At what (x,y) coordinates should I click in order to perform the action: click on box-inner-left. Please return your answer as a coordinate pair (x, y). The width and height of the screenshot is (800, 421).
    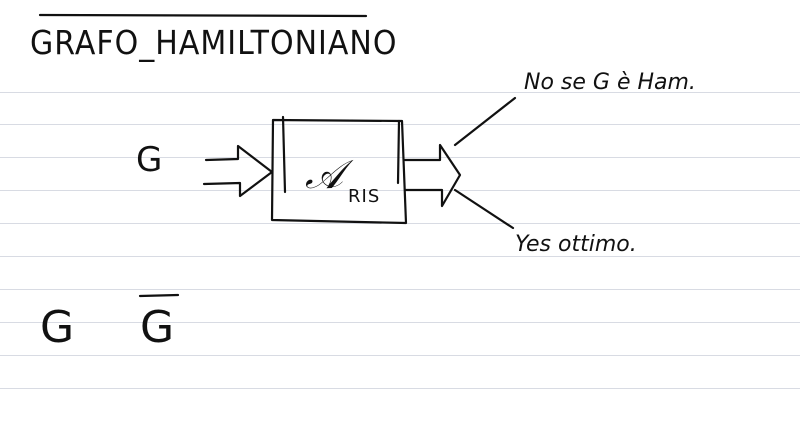
    Looking at the image, I should click on (284, 154).